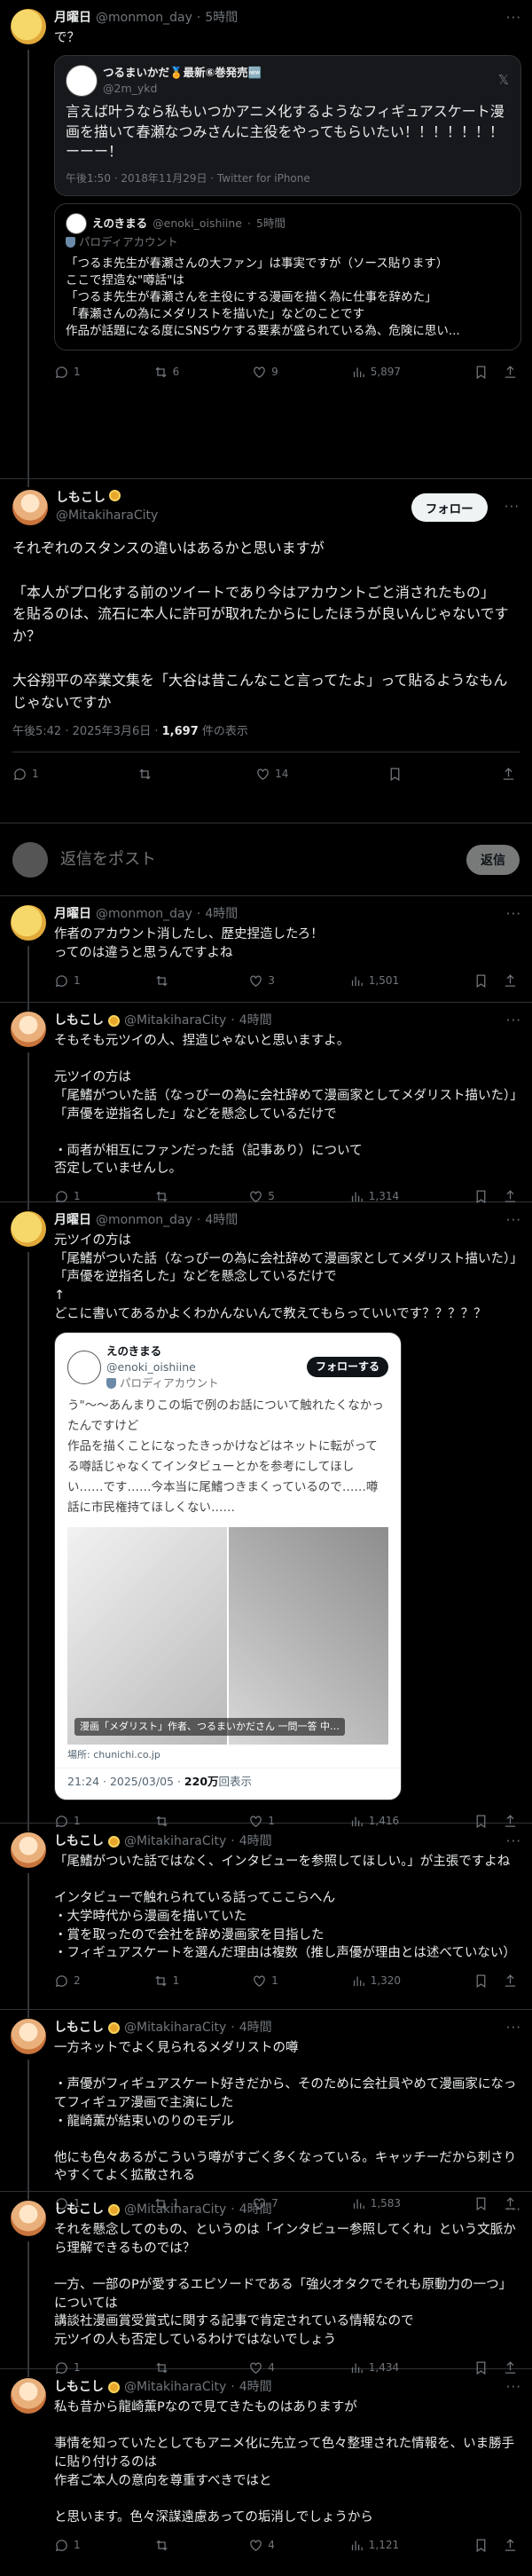  What do you see at coordinates (450, 507) in the screenshot?
I see `follow-button: フォロー` at bounding box center [450, 507].